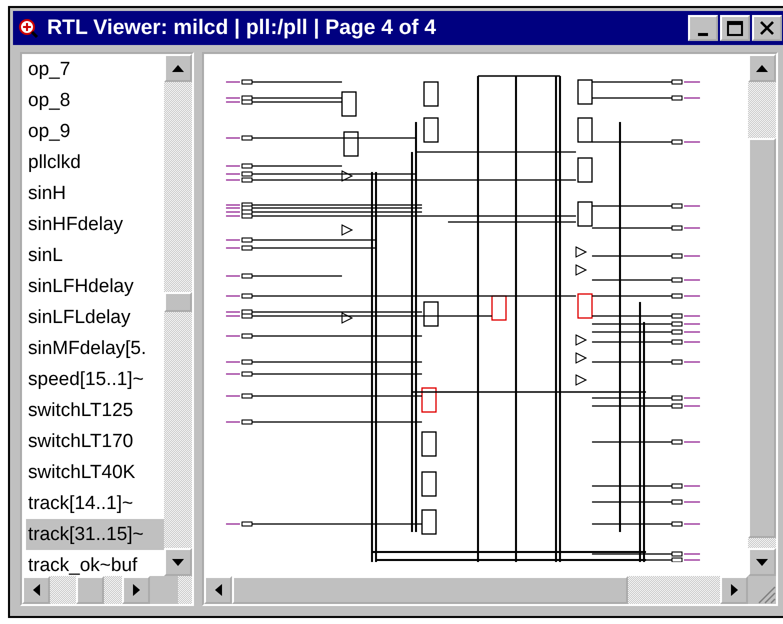  I want to click on node-list-item: track[31..15]~, so click(95, 534).